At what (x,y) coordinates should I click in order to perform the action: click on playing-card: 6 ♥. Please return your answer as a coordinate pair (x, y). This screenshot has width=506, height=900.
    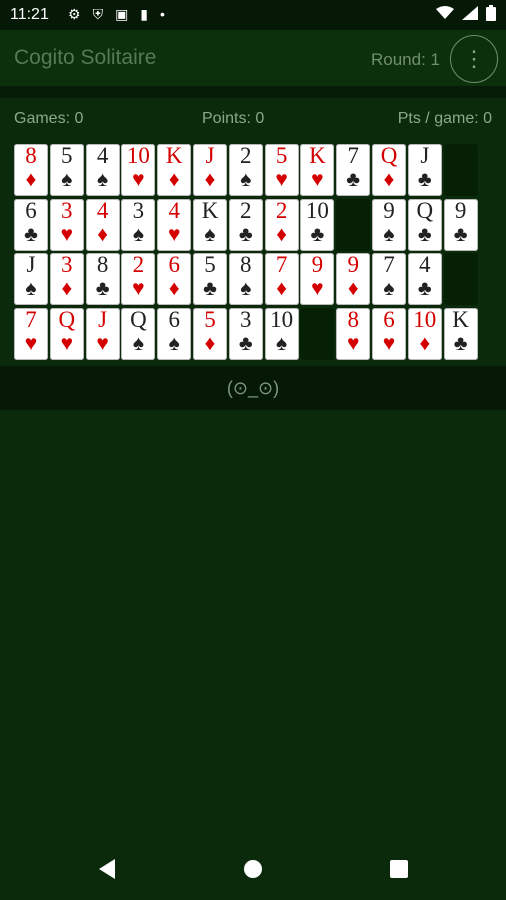
    Looking at the image, I should click on (389, 333).